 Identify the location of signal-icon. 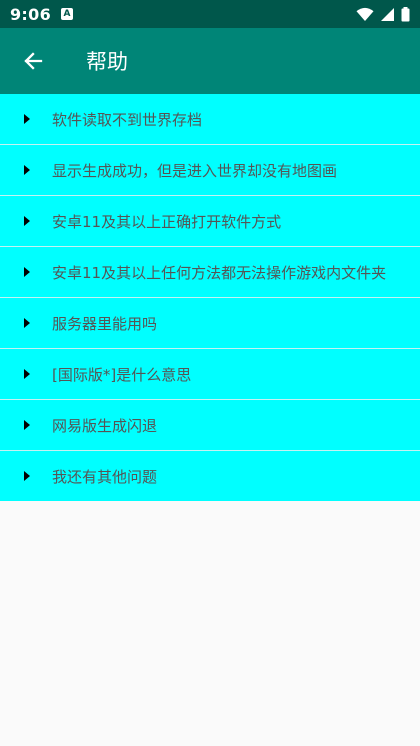
(387, 14).